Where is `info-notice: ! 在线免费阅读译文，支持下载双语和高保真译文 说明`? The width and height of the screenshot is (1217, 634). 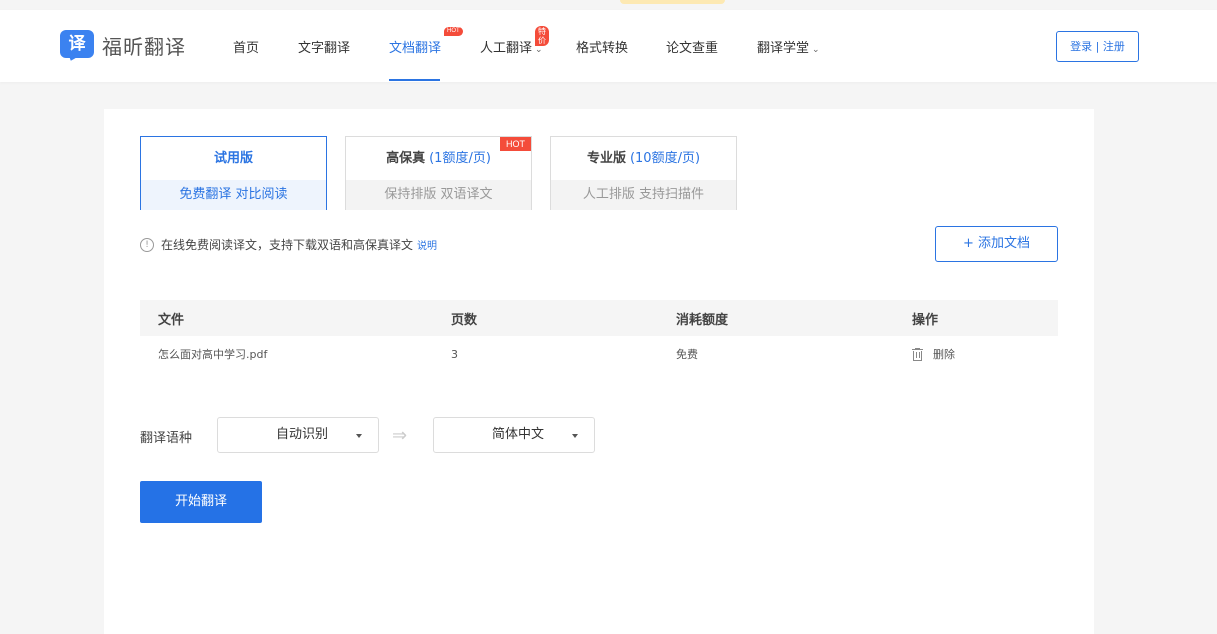
info-notice: ! 在线免费阅读译文，支持下载双语和高保真译文 说明 is located at coordinates (288, 244).